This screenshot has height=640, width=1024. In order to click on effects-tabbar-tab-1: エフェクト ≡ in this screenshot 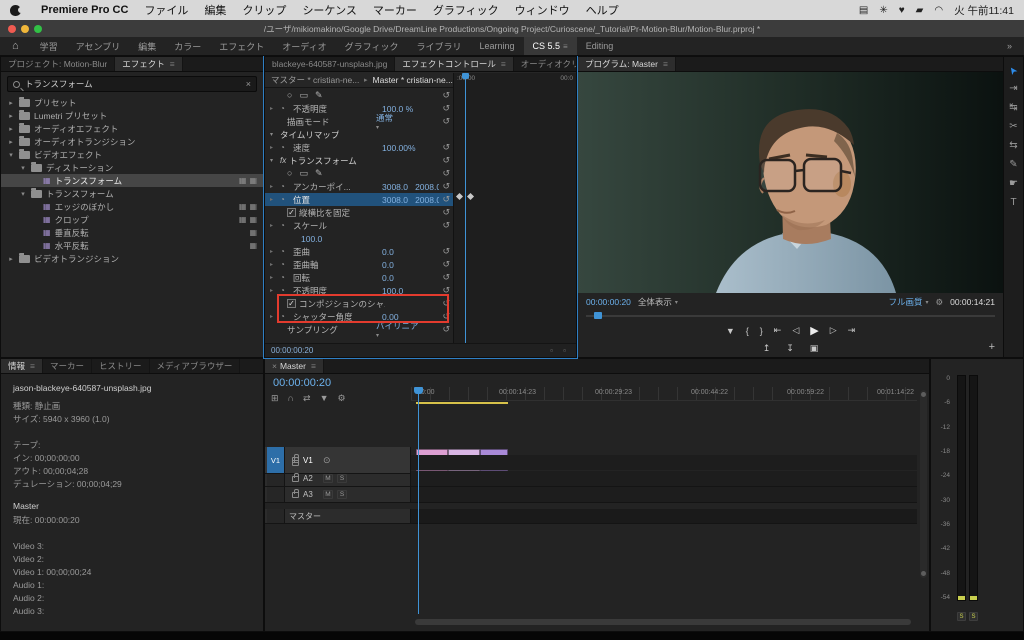, I will do `click(149, 64)`.